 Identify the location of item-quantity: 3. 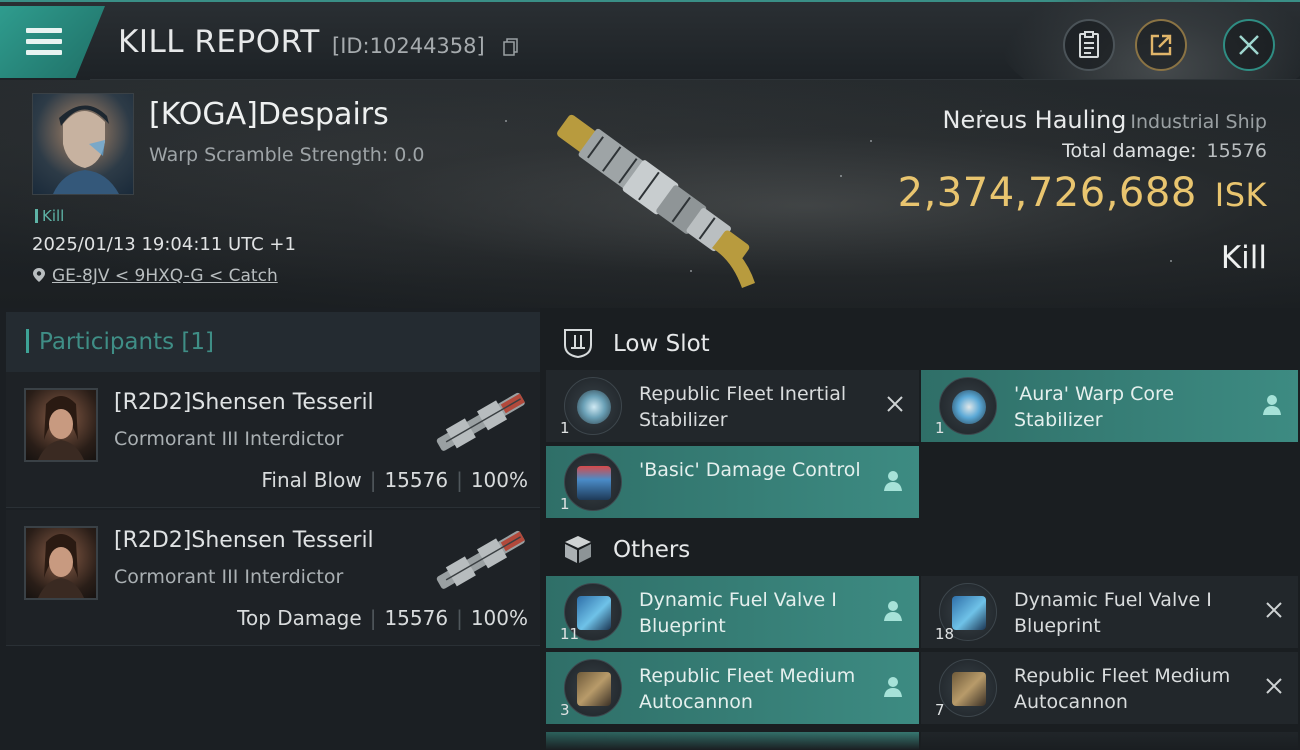
(565, 710).